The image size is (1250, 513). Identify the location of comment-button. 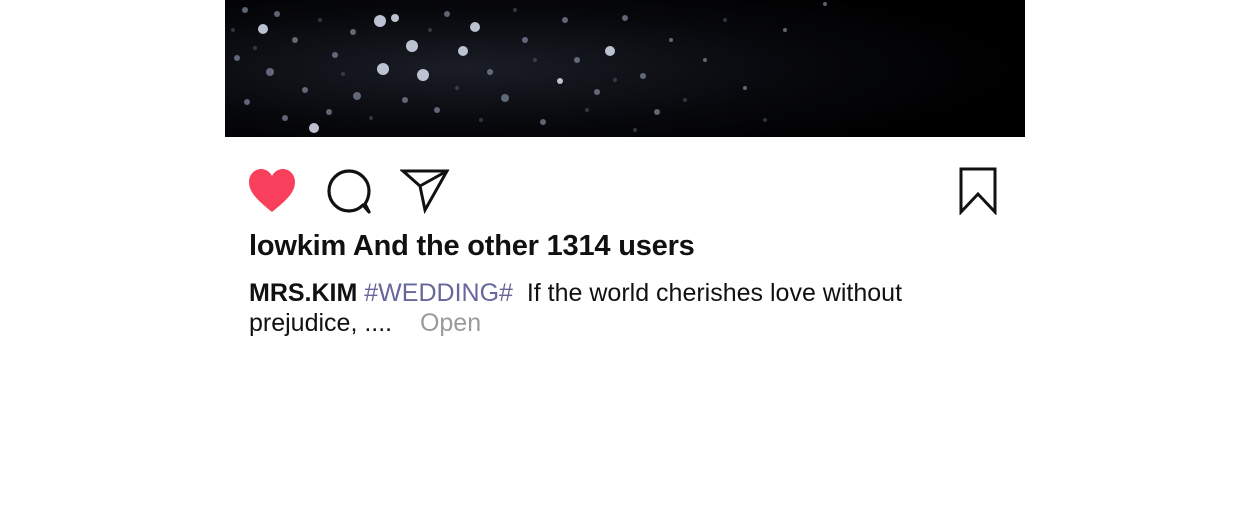
(349, 191).